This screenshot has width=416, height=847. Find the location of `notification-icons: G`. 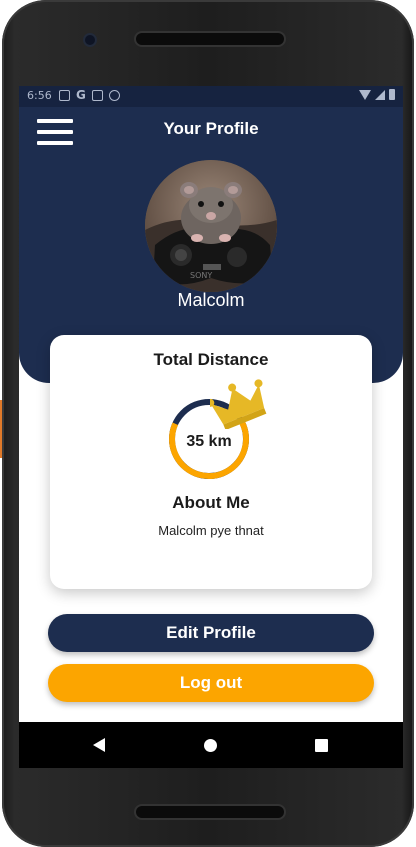

notification-icons: G is located at coordinates (89, 95).